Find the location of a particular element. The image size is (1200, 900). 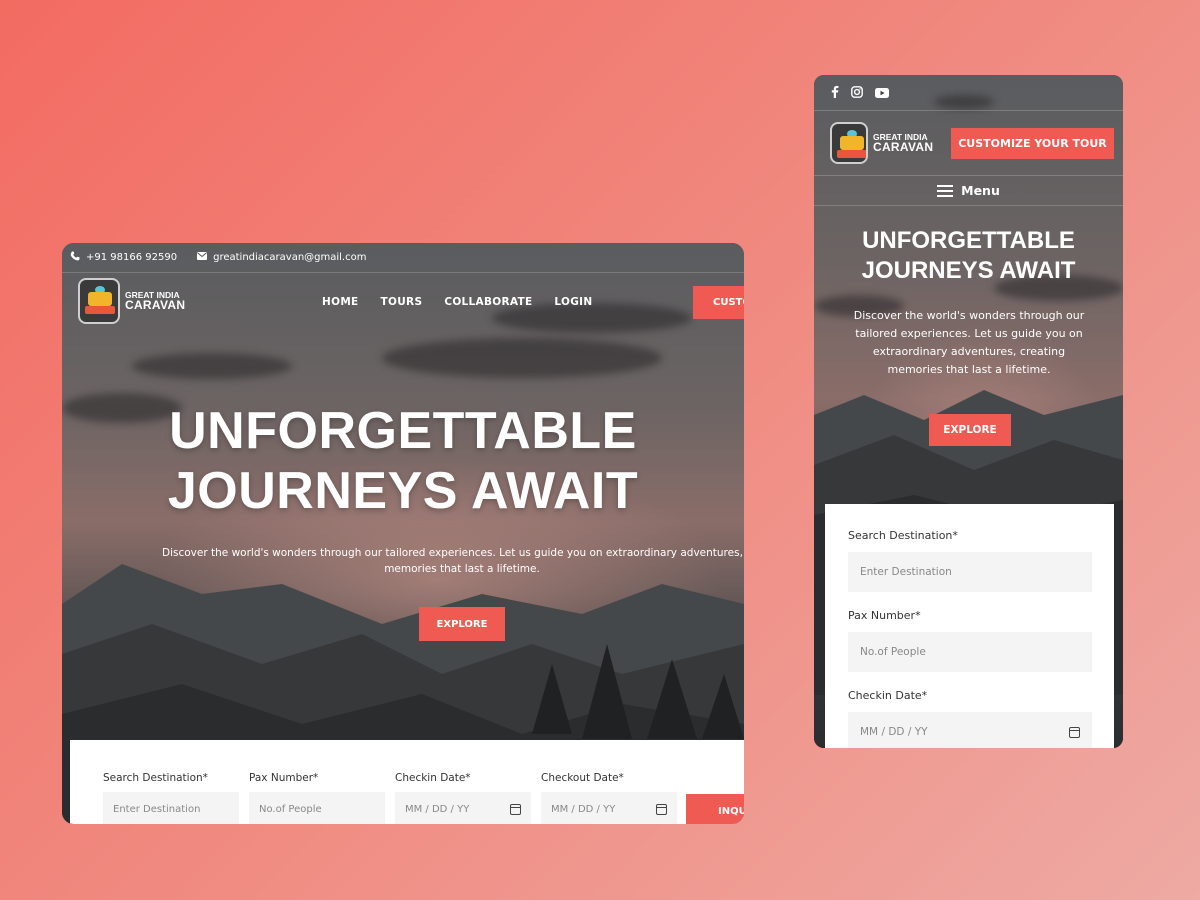

hamburger-icon is located at coordinates (945, 190).